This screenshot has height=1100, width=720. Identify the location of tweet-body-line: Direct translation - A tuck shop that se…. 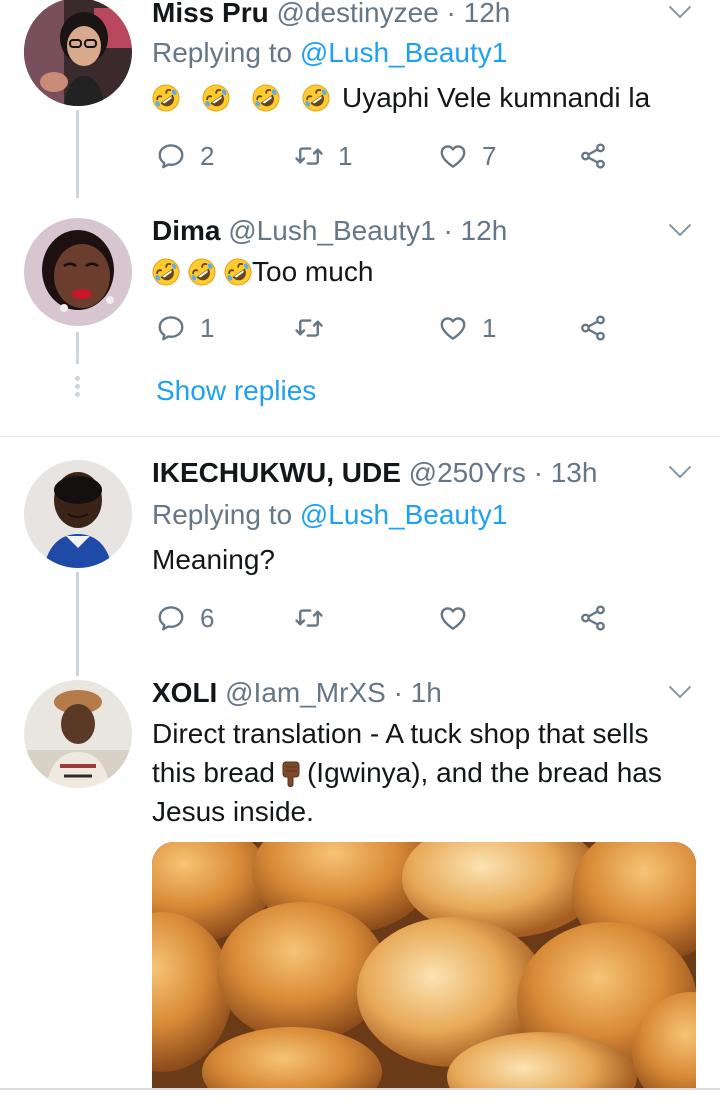
(400, 733).